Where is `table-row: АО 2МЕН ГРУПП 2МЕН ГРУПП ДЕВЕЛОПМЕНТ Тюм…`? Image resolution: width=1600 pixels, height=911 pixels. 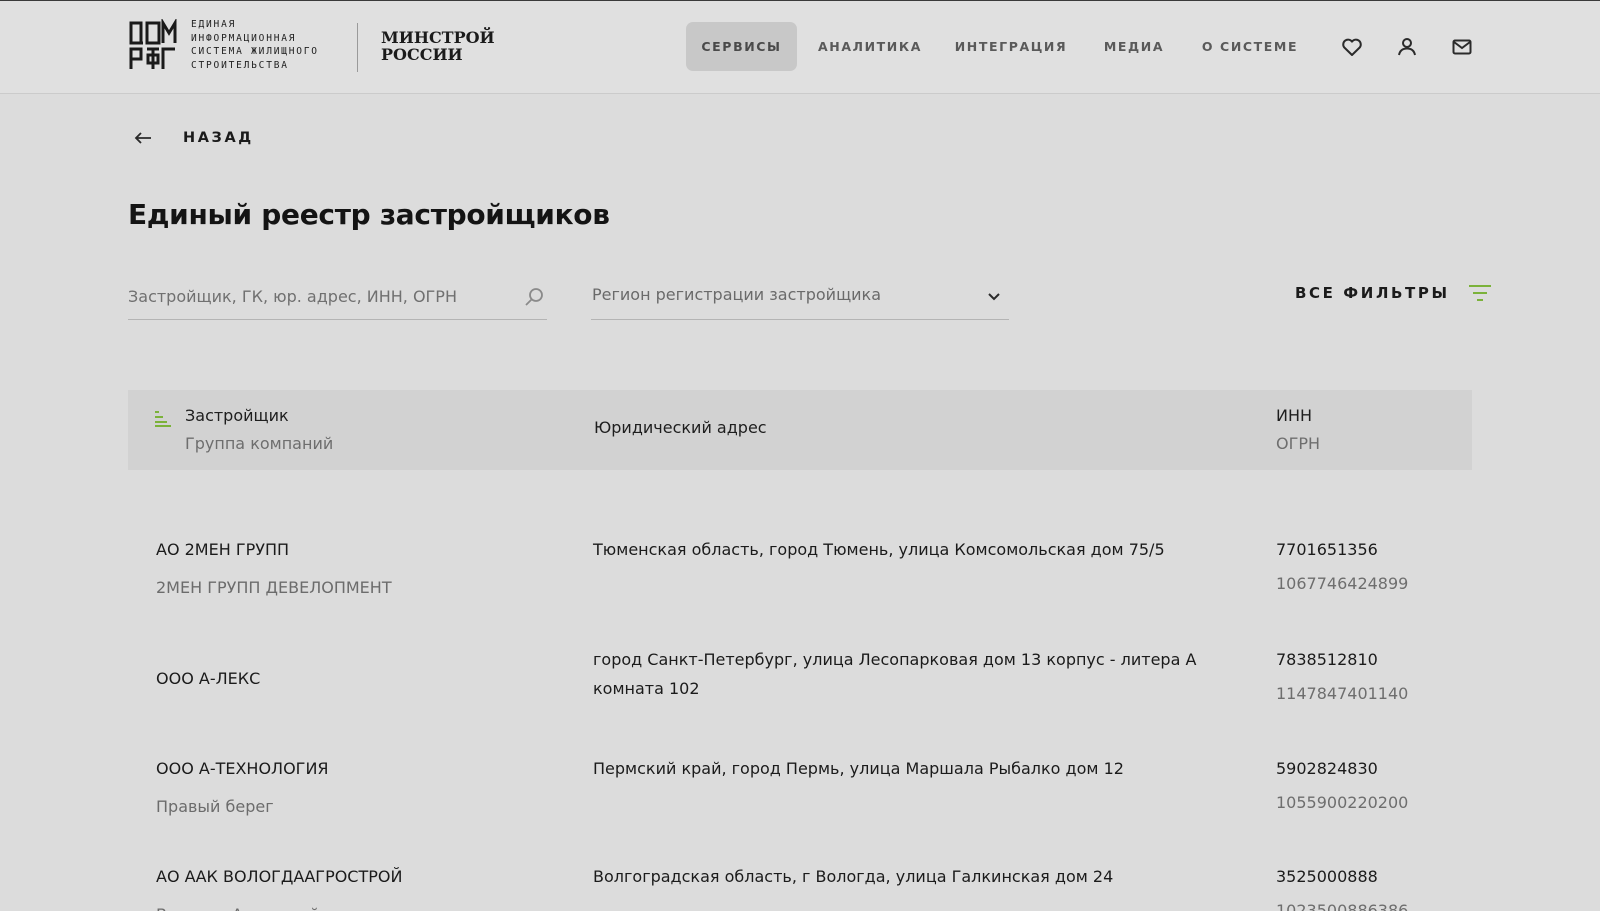
table-row: АО 2МЕН ГРУПП 2МЕН ГРУПП ДЕВЕЛОПМЕНТ Тюм… is located at coordinates (800, 573).